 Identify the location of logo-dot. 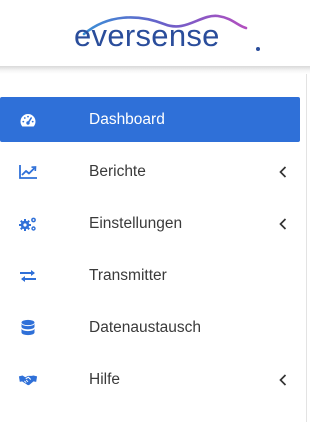
(258, 49).